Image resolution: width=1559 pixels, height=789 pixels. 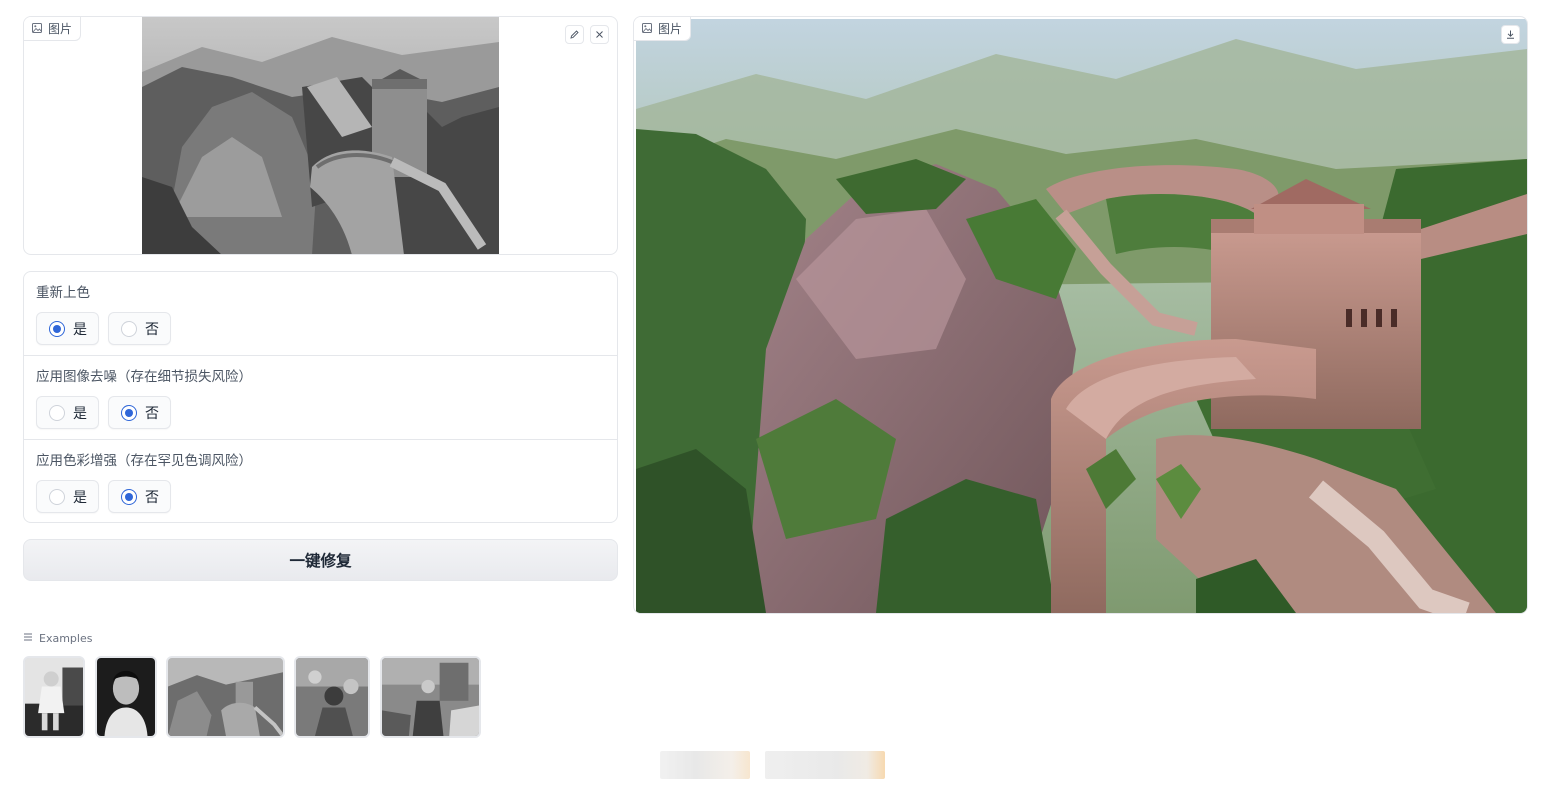 What do you see at coordinates (320, 560) in the screenshot?
I see `one-click-fix-button: 一键修复` at bounding box center [320, 560].